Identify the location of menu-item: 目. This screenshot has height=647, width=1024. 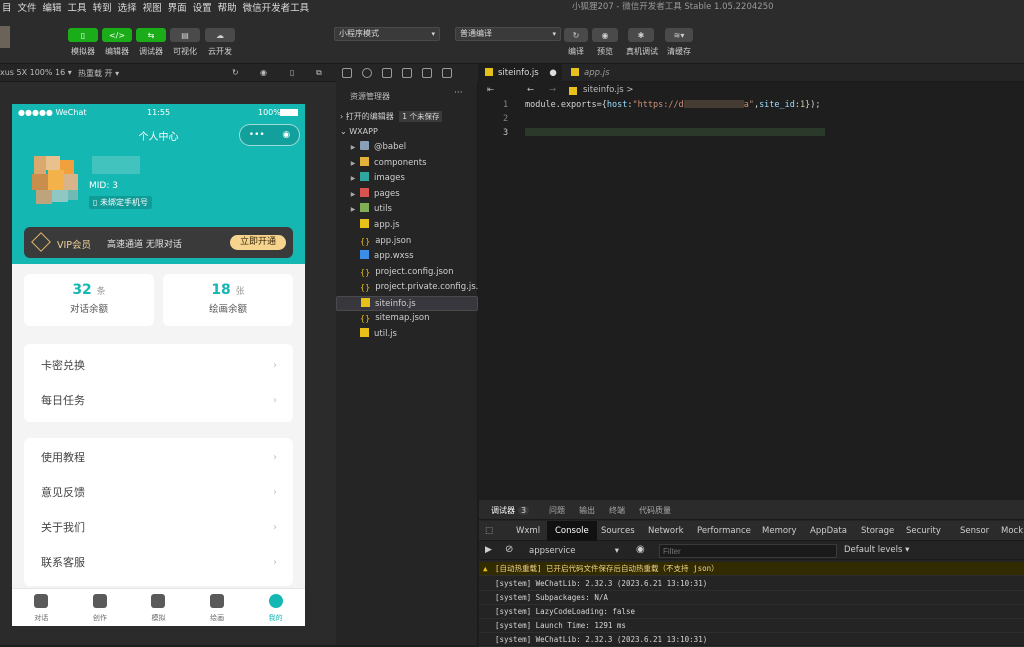
(7, 7).